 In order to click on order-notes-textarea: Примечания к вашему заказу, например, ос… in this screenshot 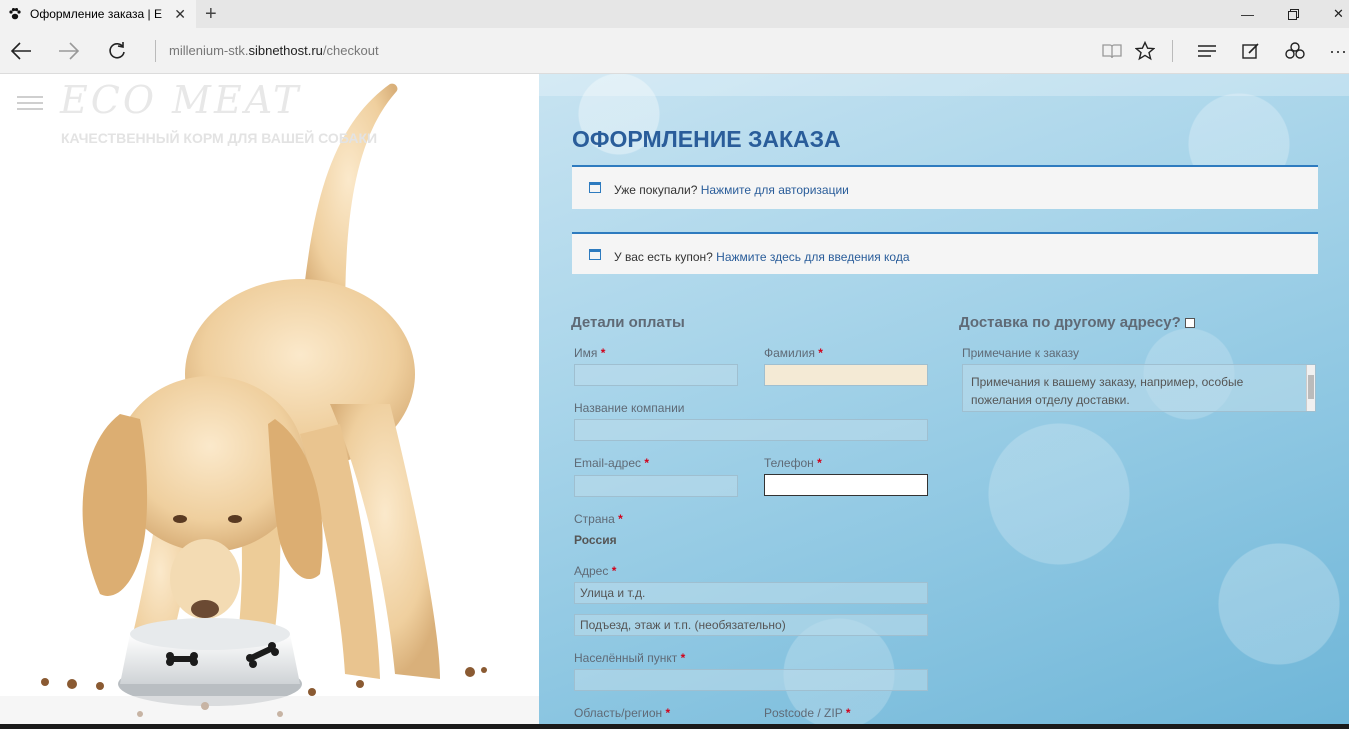, I will do `click(1139, 388)`.